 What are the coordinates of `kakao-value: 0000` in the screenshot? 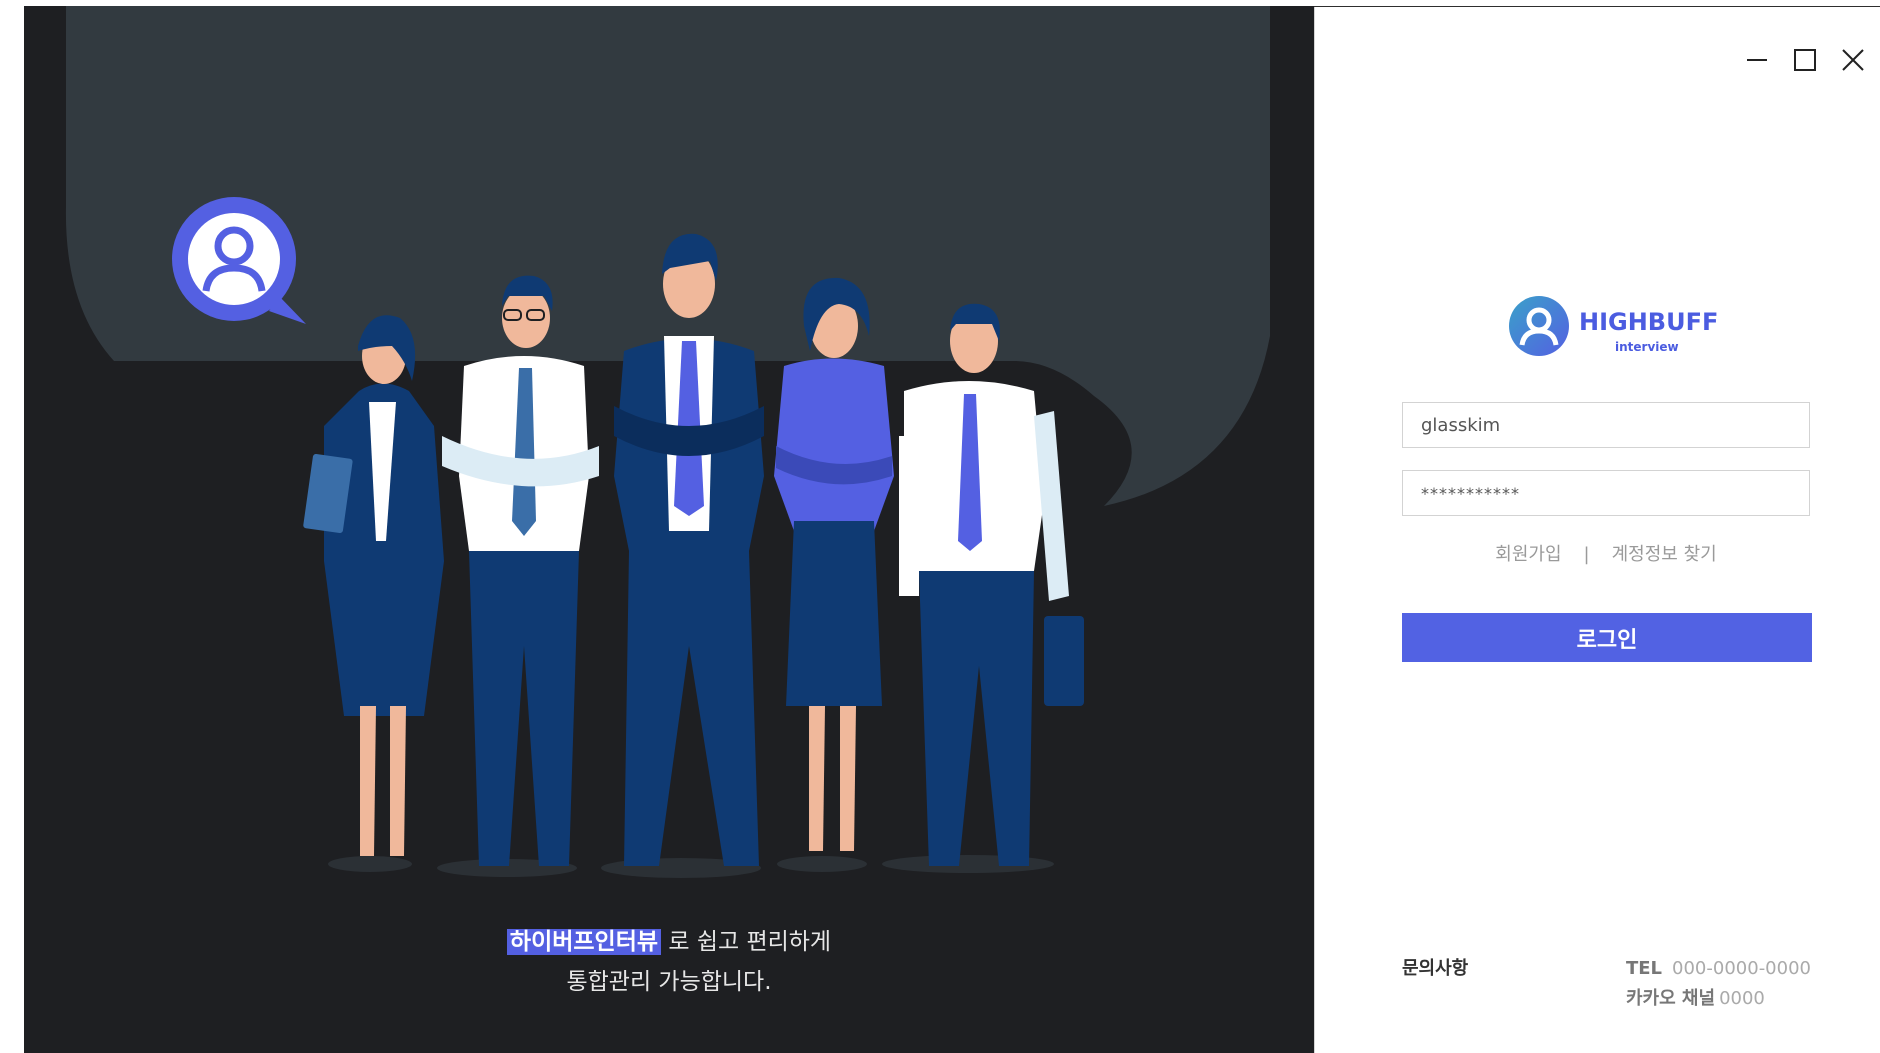 It's located at (1742, 998).